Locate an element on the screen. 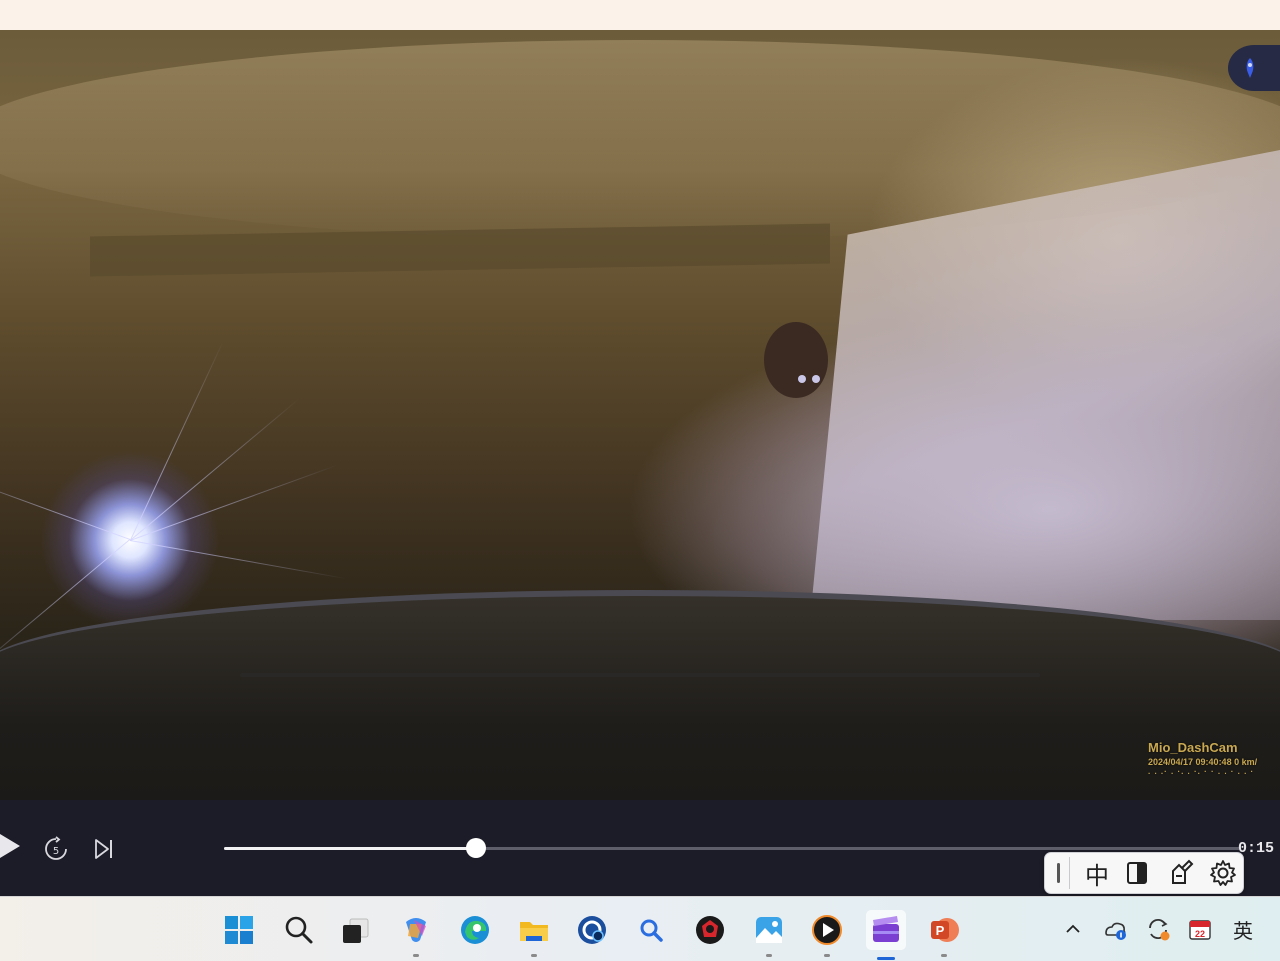 The width and height of the screenshot is (1280, 961). search-icon is located at coordinates (299, 930).